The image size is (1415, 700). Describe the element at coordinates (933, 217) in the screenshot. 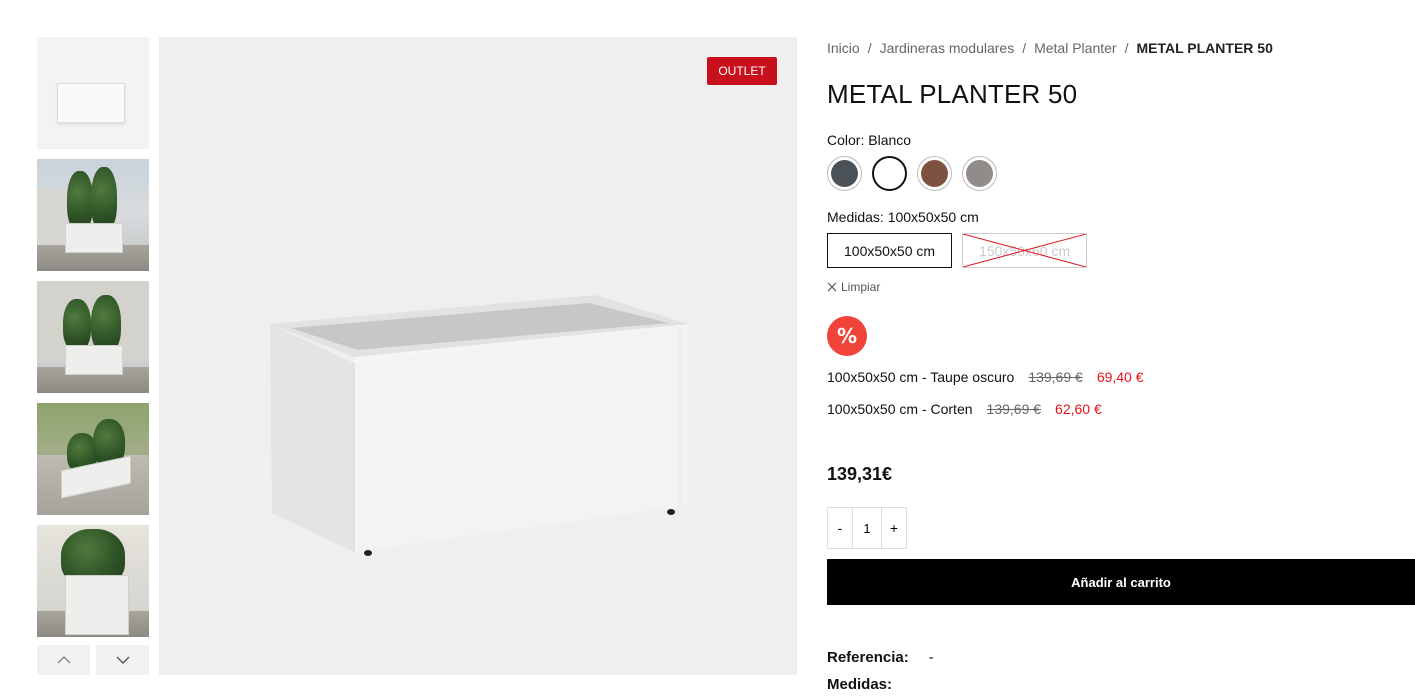

I see `size-value: 100x50x50 cm` at that location.